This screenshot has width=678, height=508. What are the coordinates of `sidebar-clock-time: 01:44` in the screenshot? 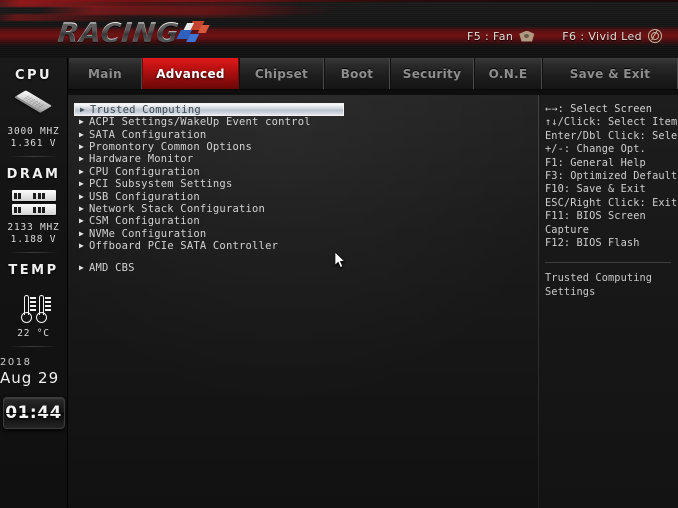 It's located at (33, 413).